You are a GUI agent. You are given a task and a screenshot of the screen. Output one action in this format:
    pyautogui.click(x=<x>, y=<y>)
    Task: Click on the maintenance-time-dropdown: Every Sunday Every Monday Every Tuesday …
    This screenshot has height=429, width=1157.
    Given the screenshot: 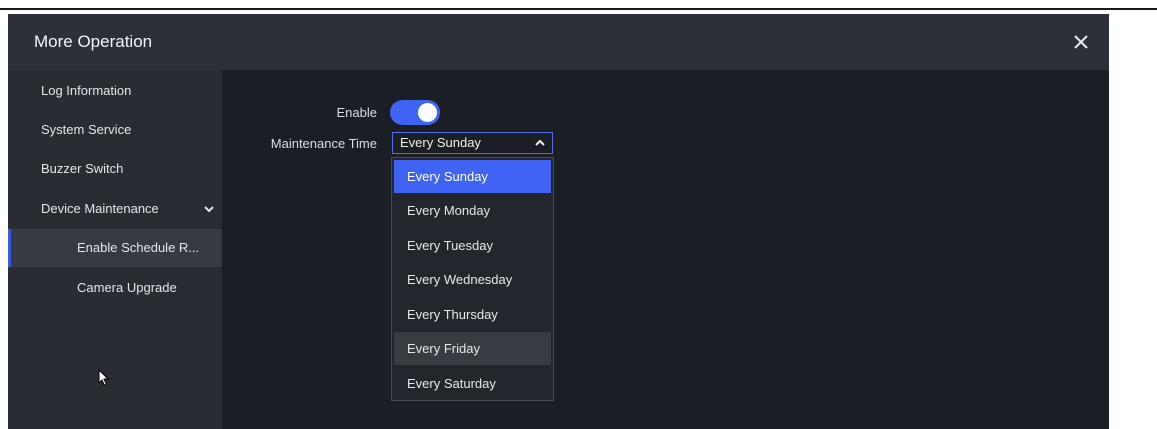 What is the action you would take?
    pyautogui.click(x=472, y=279)
    